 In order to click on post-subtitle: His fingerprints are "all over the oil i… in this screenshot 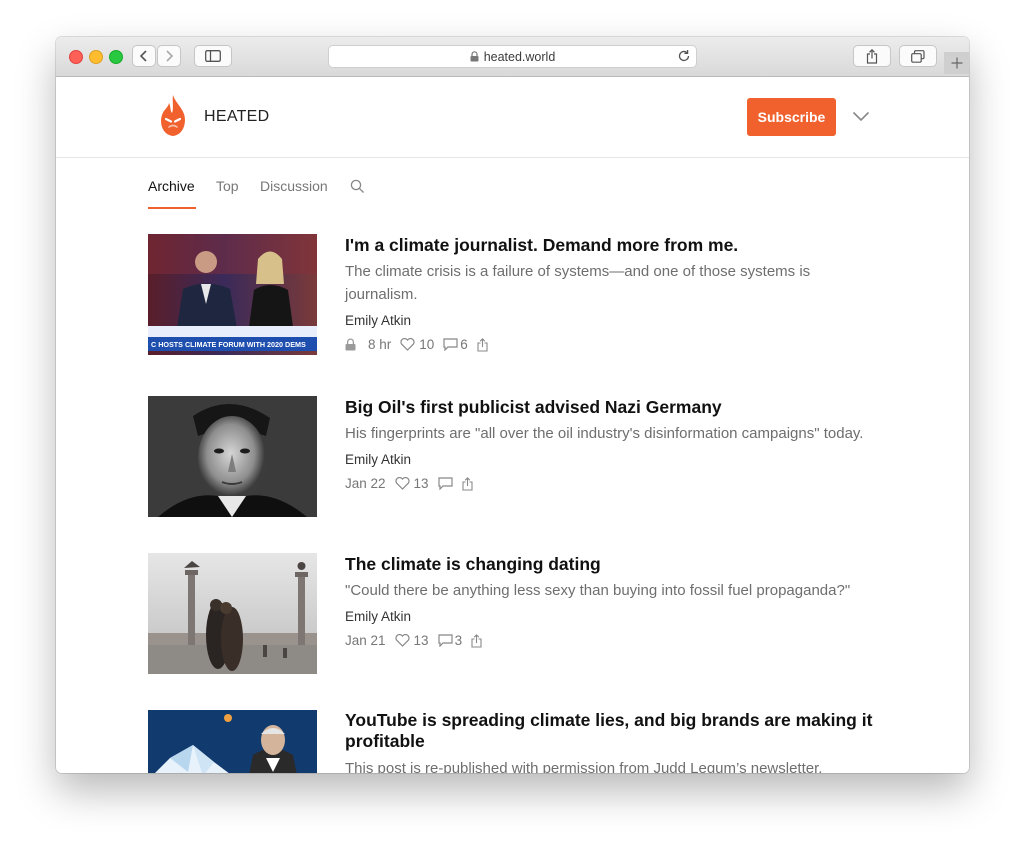, I will do `click(611, 433)`.